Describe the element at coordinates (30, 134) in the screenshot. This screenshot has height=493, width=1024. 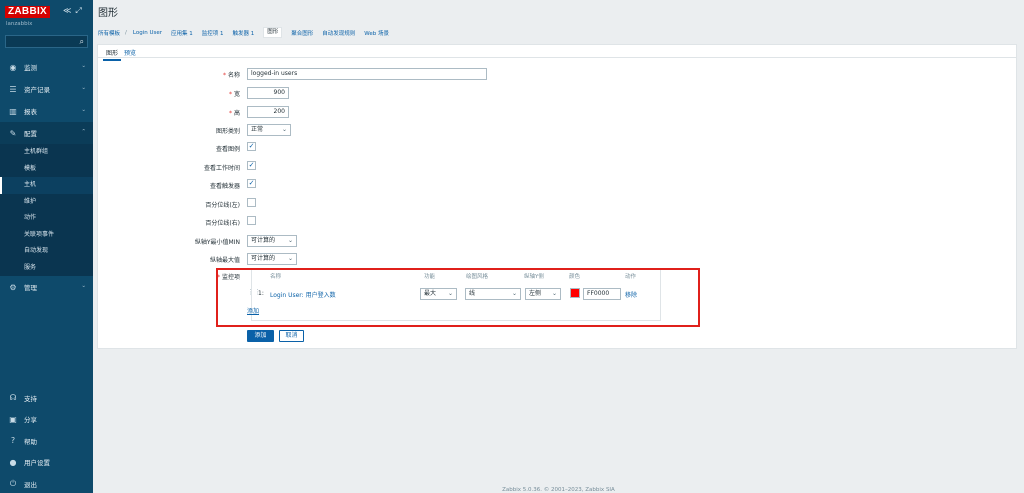
I see `menu-label: 配置` at that location.